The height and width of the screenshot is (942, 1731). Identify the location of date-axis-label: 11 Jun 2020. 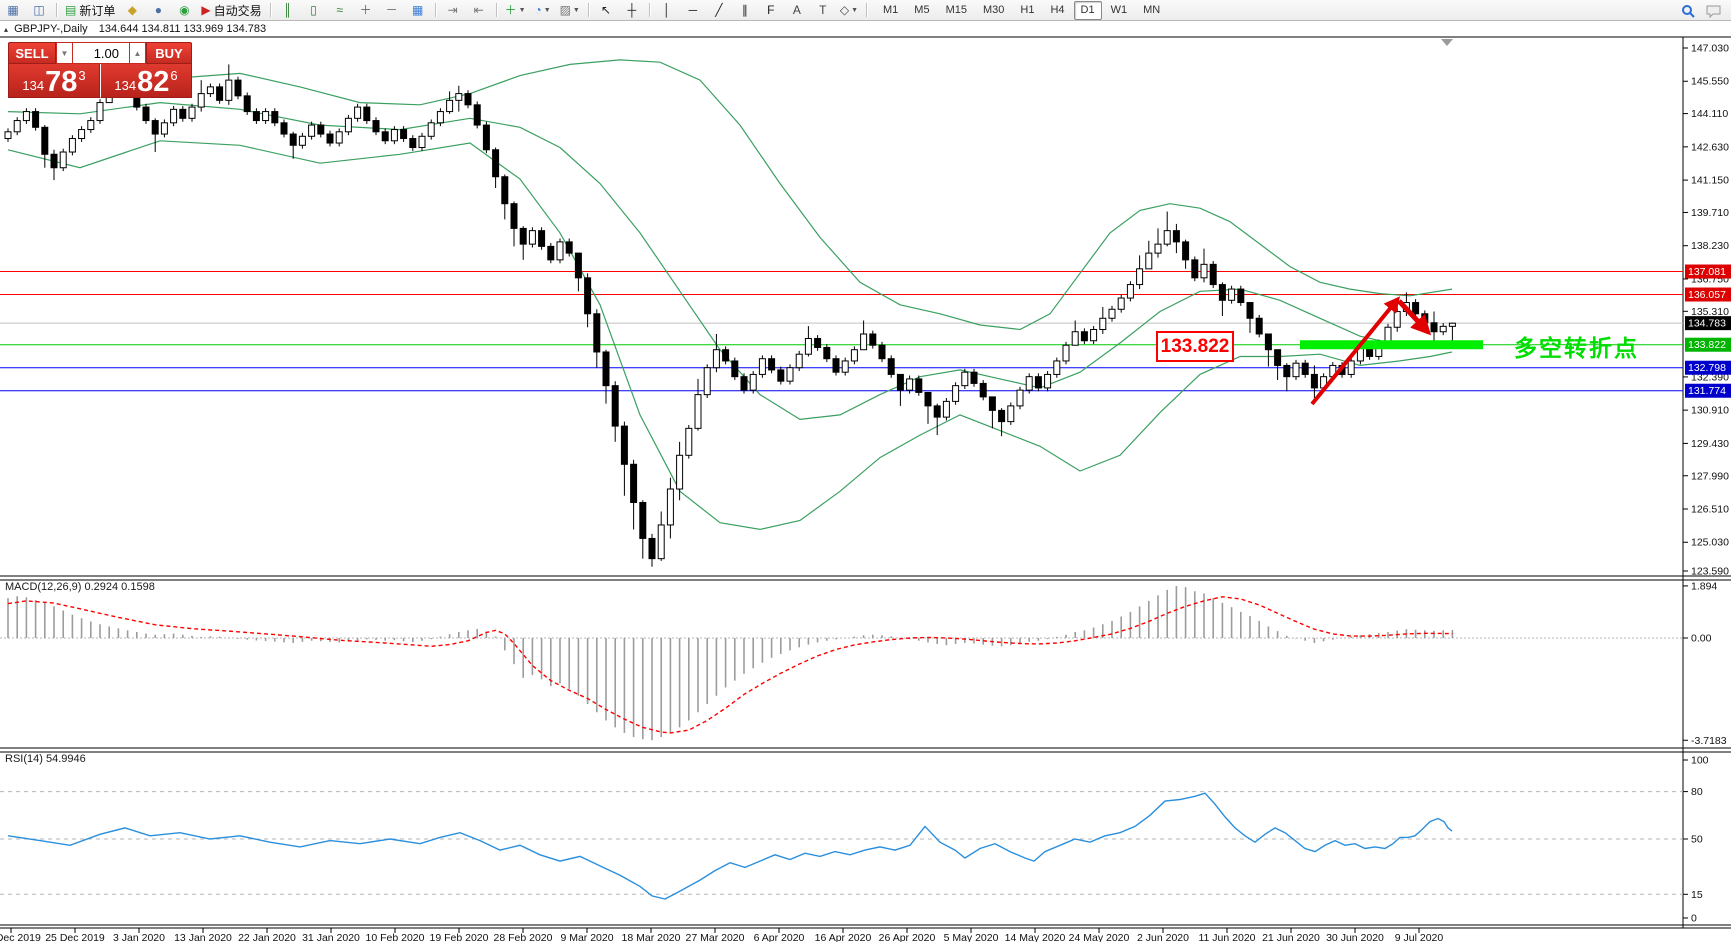
(1226, 937).